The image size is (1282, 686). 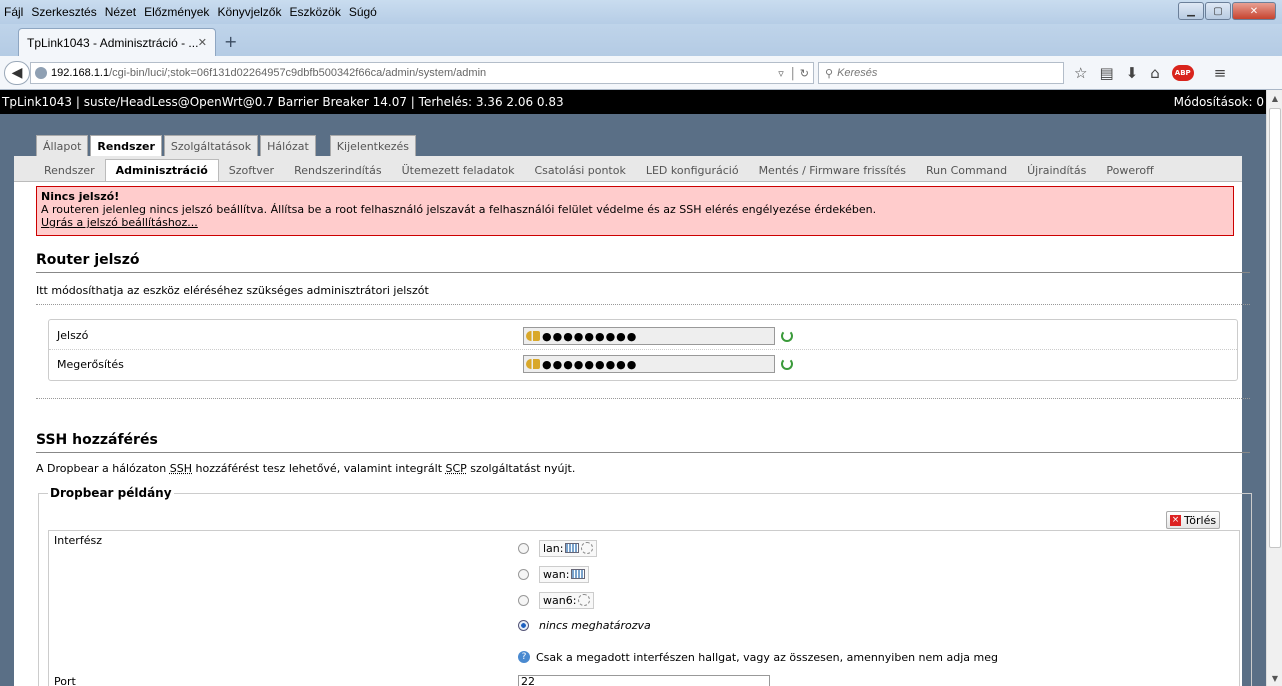 What do you see at coordinates (579, 170) in the screenshot?
I see `subtab-mount-points: Csatolási pontok` at bounding box center [579, 170].